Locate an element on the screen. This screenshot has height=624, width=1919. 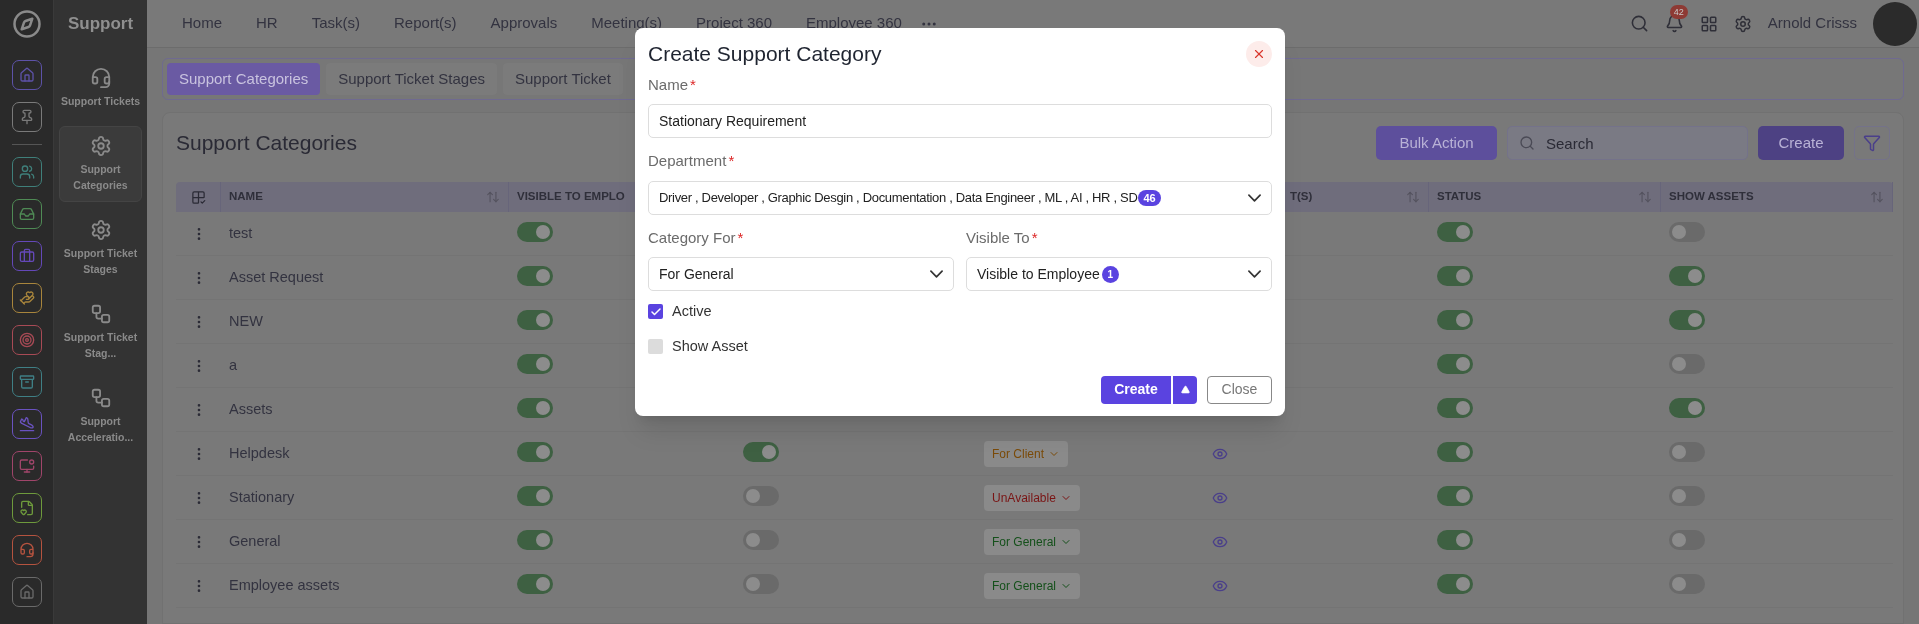
checkbox-label: Show Asset is located at coordinates (710, 346).